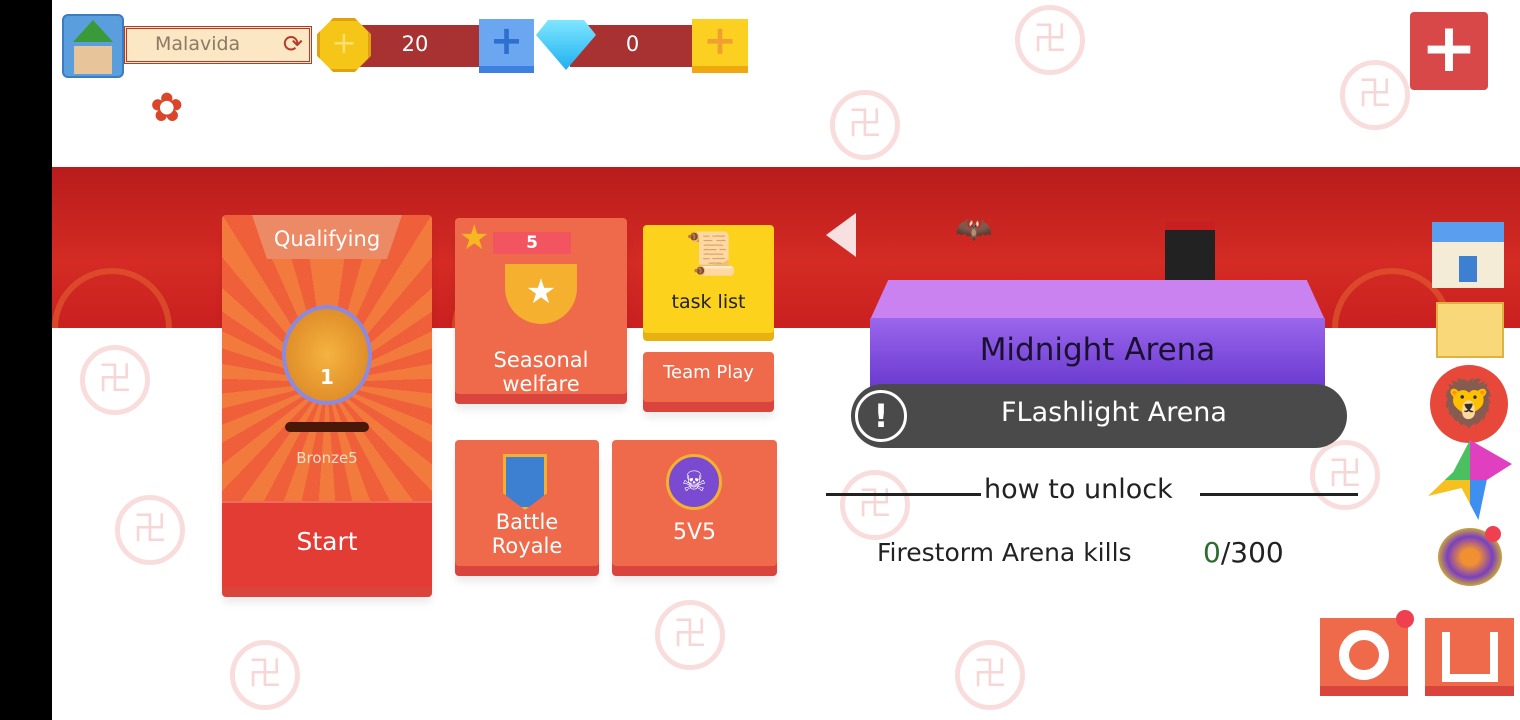 The height and width of the screenshot is (720, 1520). What do you see at coordinates (903, 494) in the screenshot?
I see `divider-left` at bounding box center [903, 494].